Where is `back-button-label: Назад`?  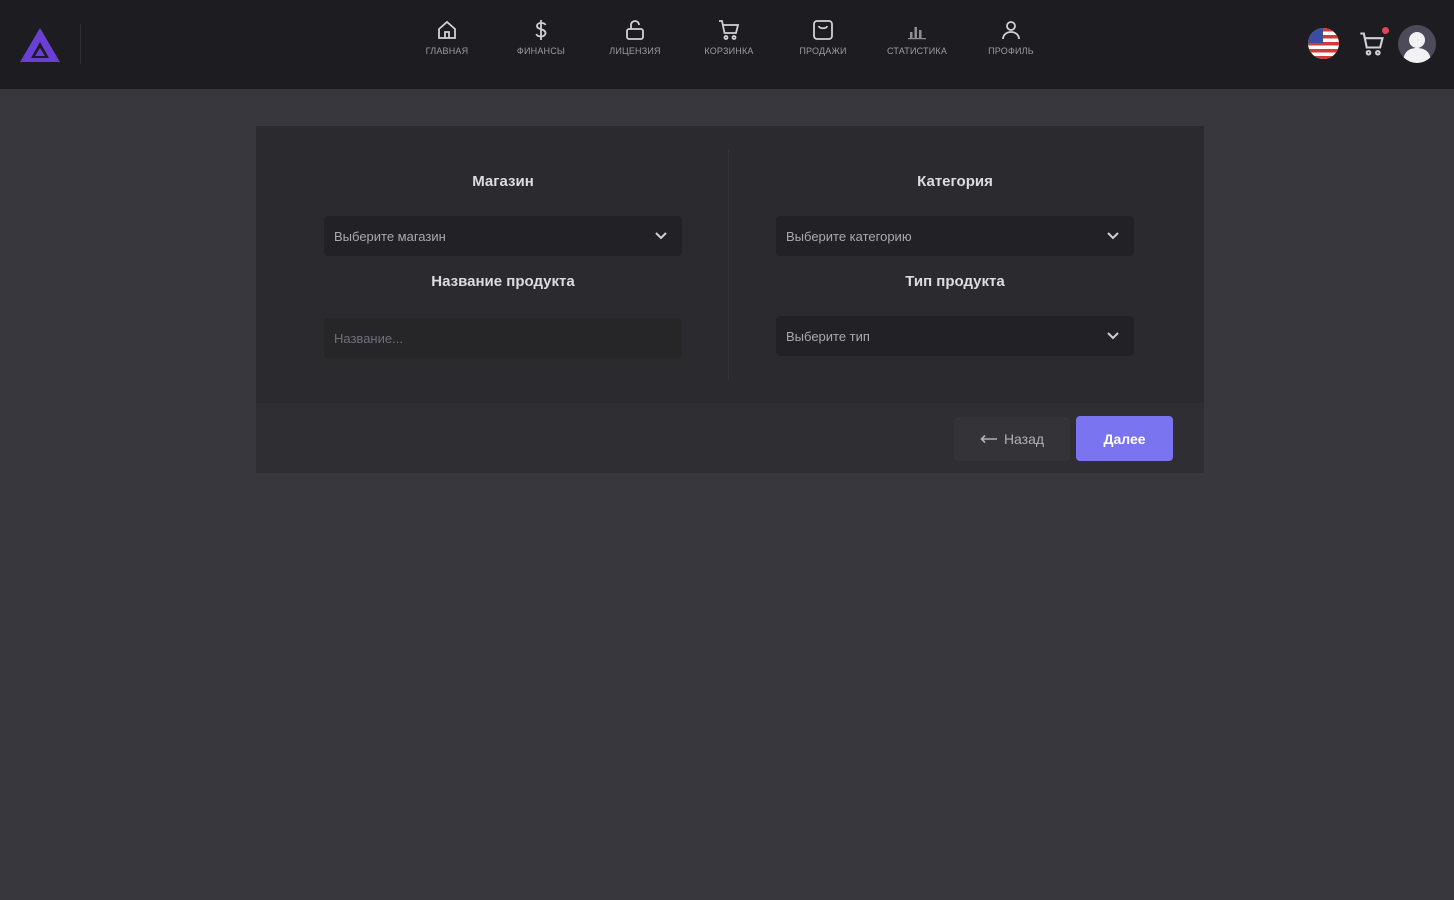 back-button-label: Назад is located at coordinates (1024, 439).